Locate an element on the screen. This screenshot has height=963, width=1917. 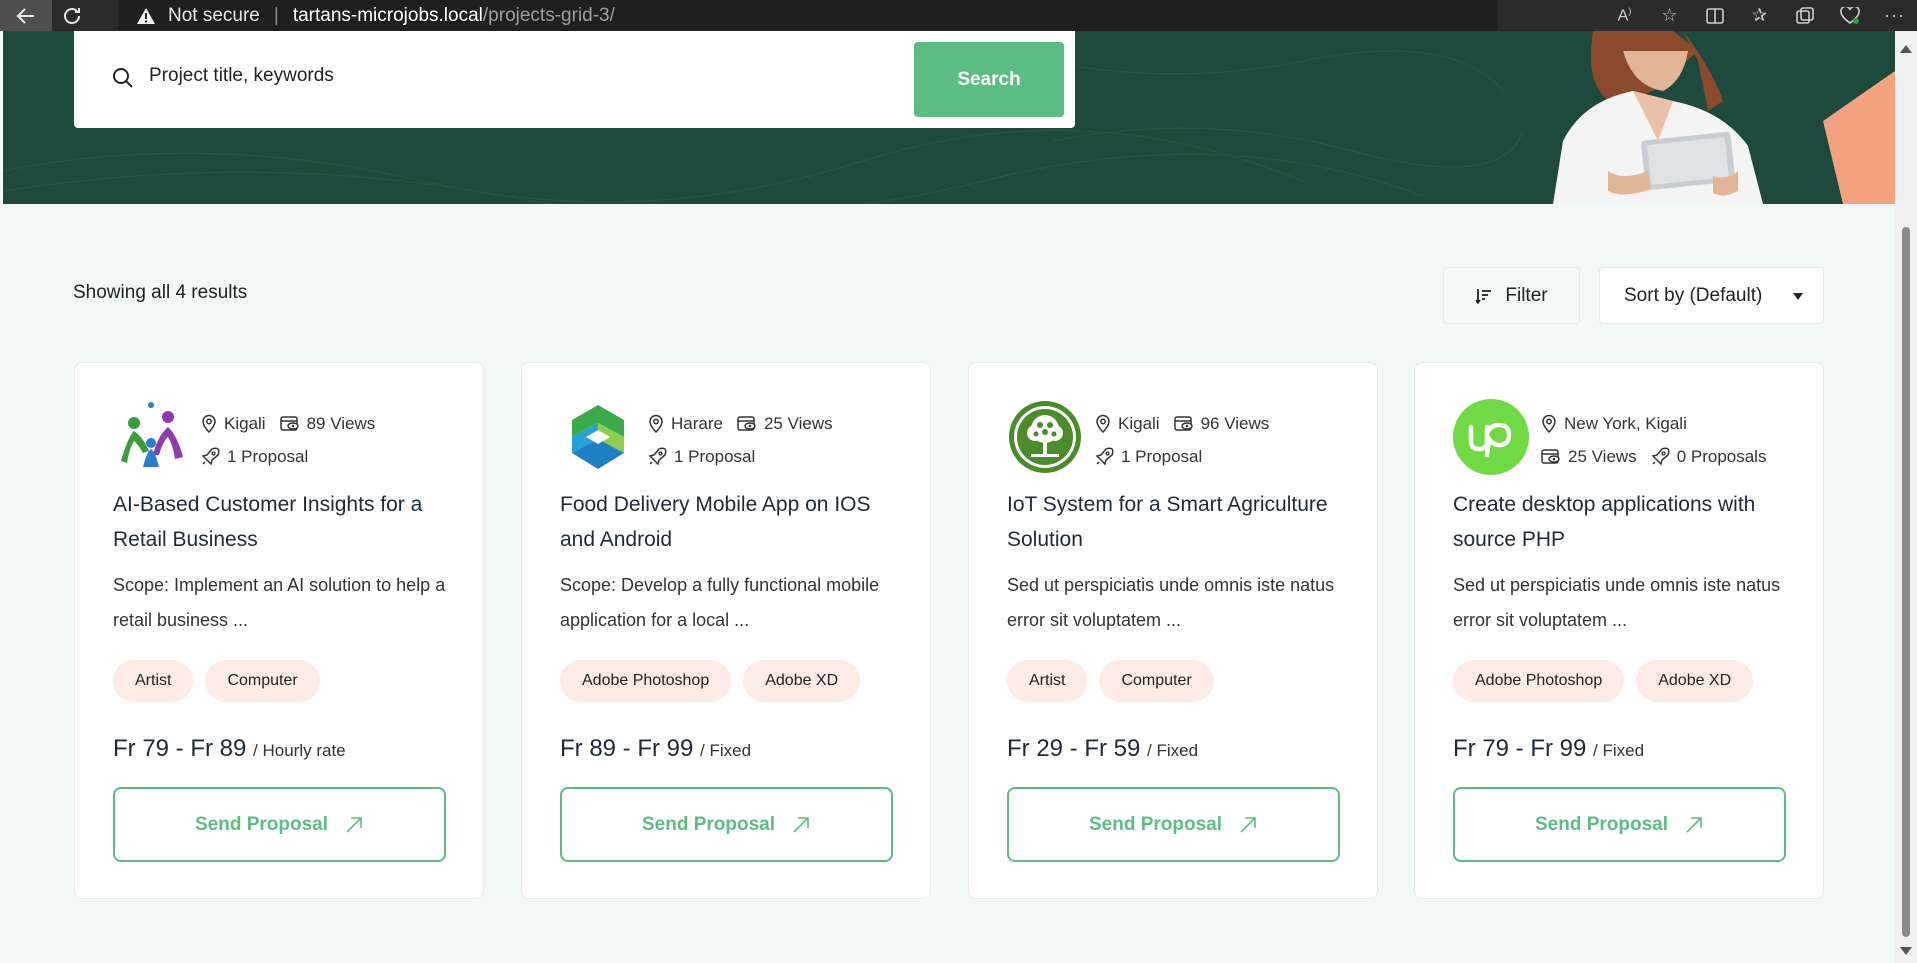
search-icon is located at coordinates (123, 78).